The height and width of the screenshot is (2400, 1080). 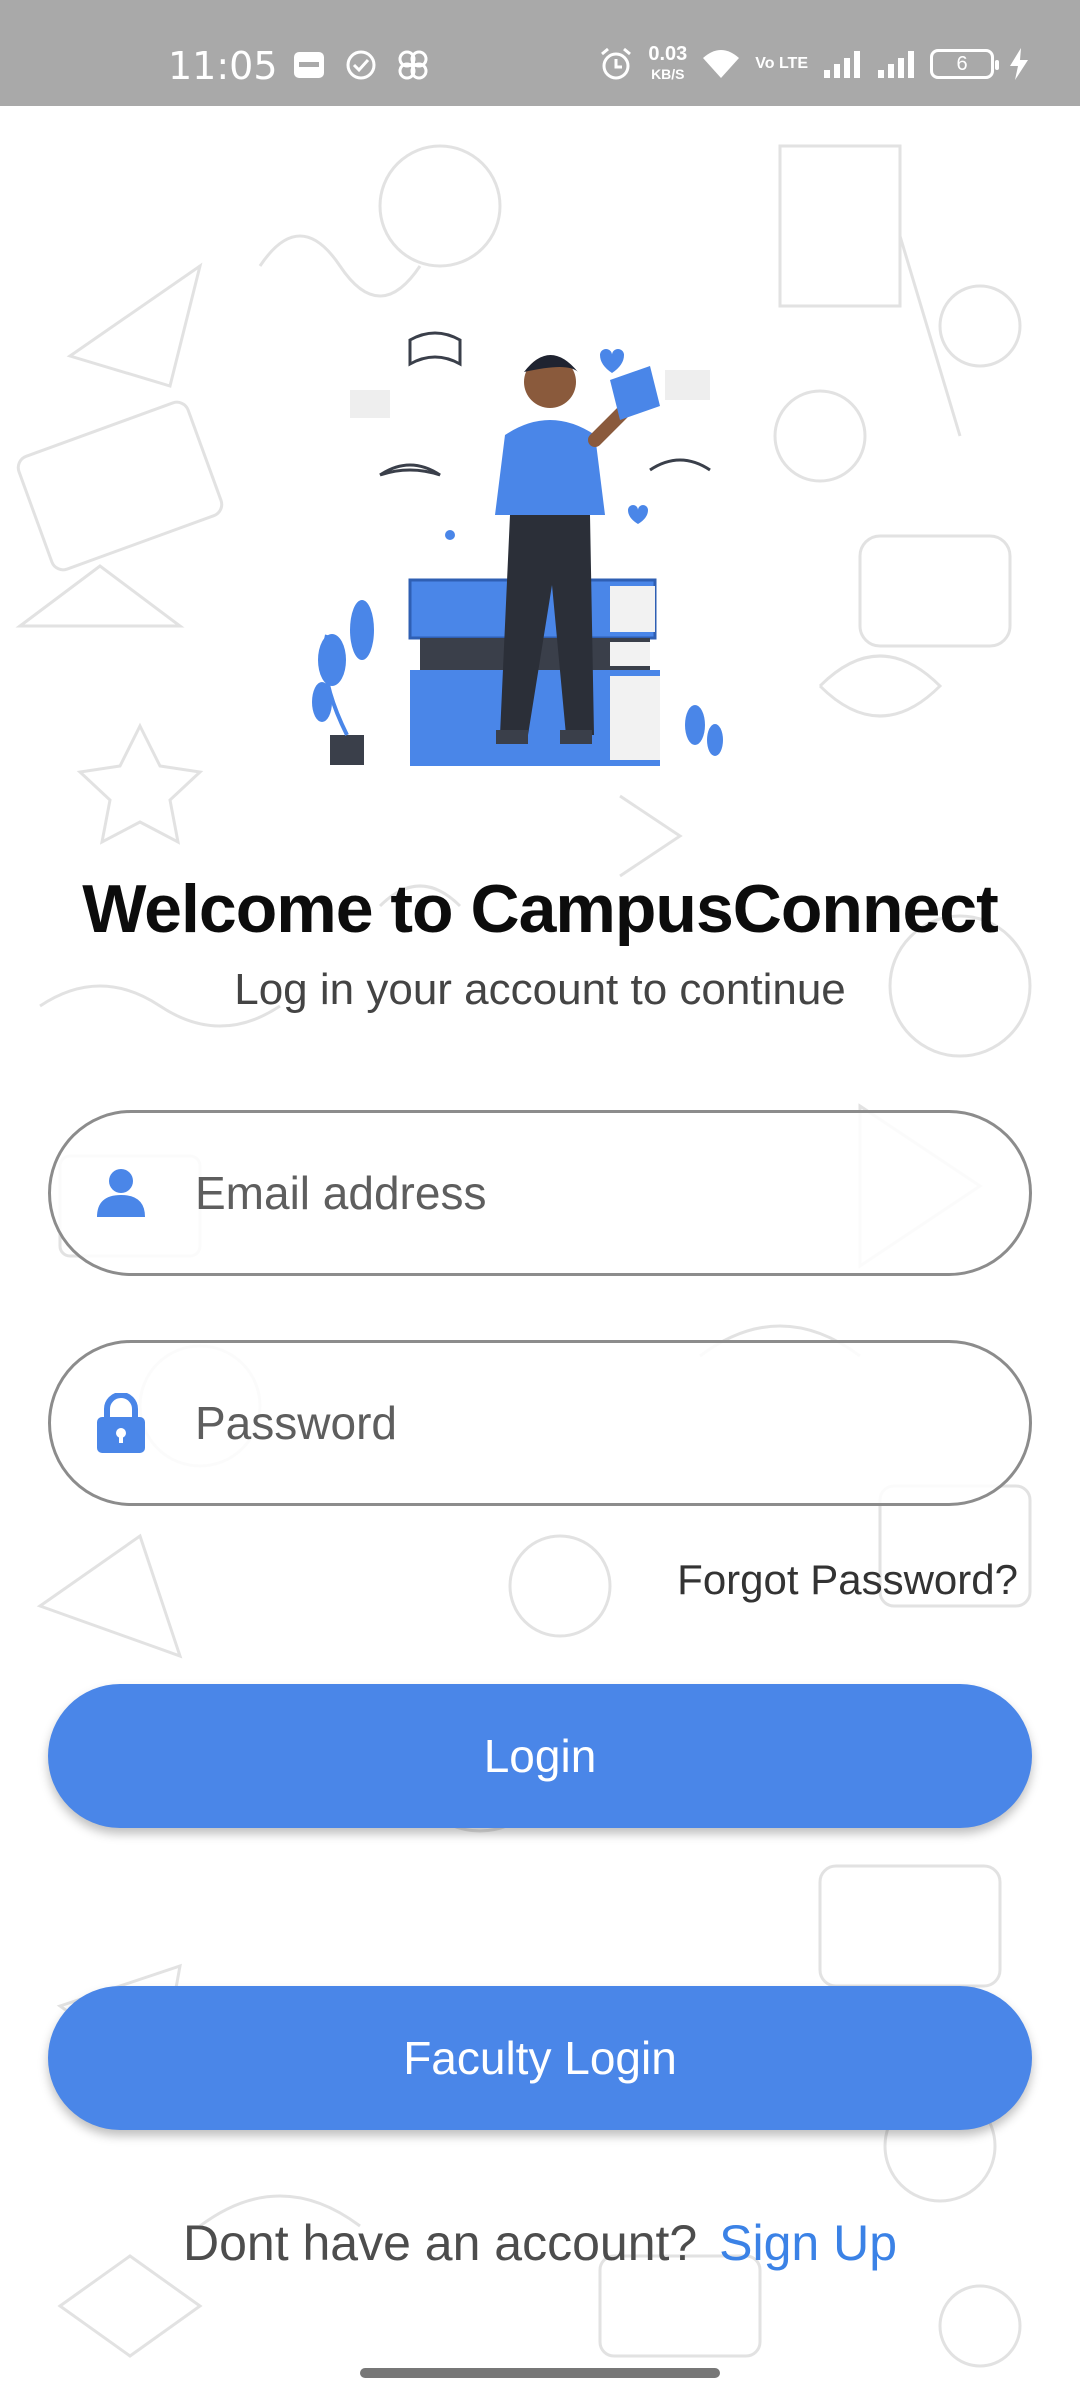 I want to click on notification-icons, so click(x=361, y=65).